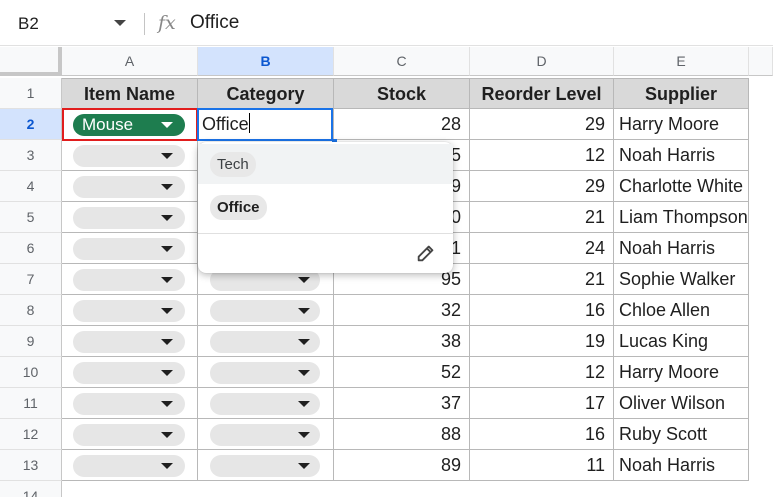 Image resolution: width=773 pixels, height=497 pixels. What do you see at coordinates (402, 341) in the screenshot?
I see `cell-stock: 38` at bounding box center [402, 341].